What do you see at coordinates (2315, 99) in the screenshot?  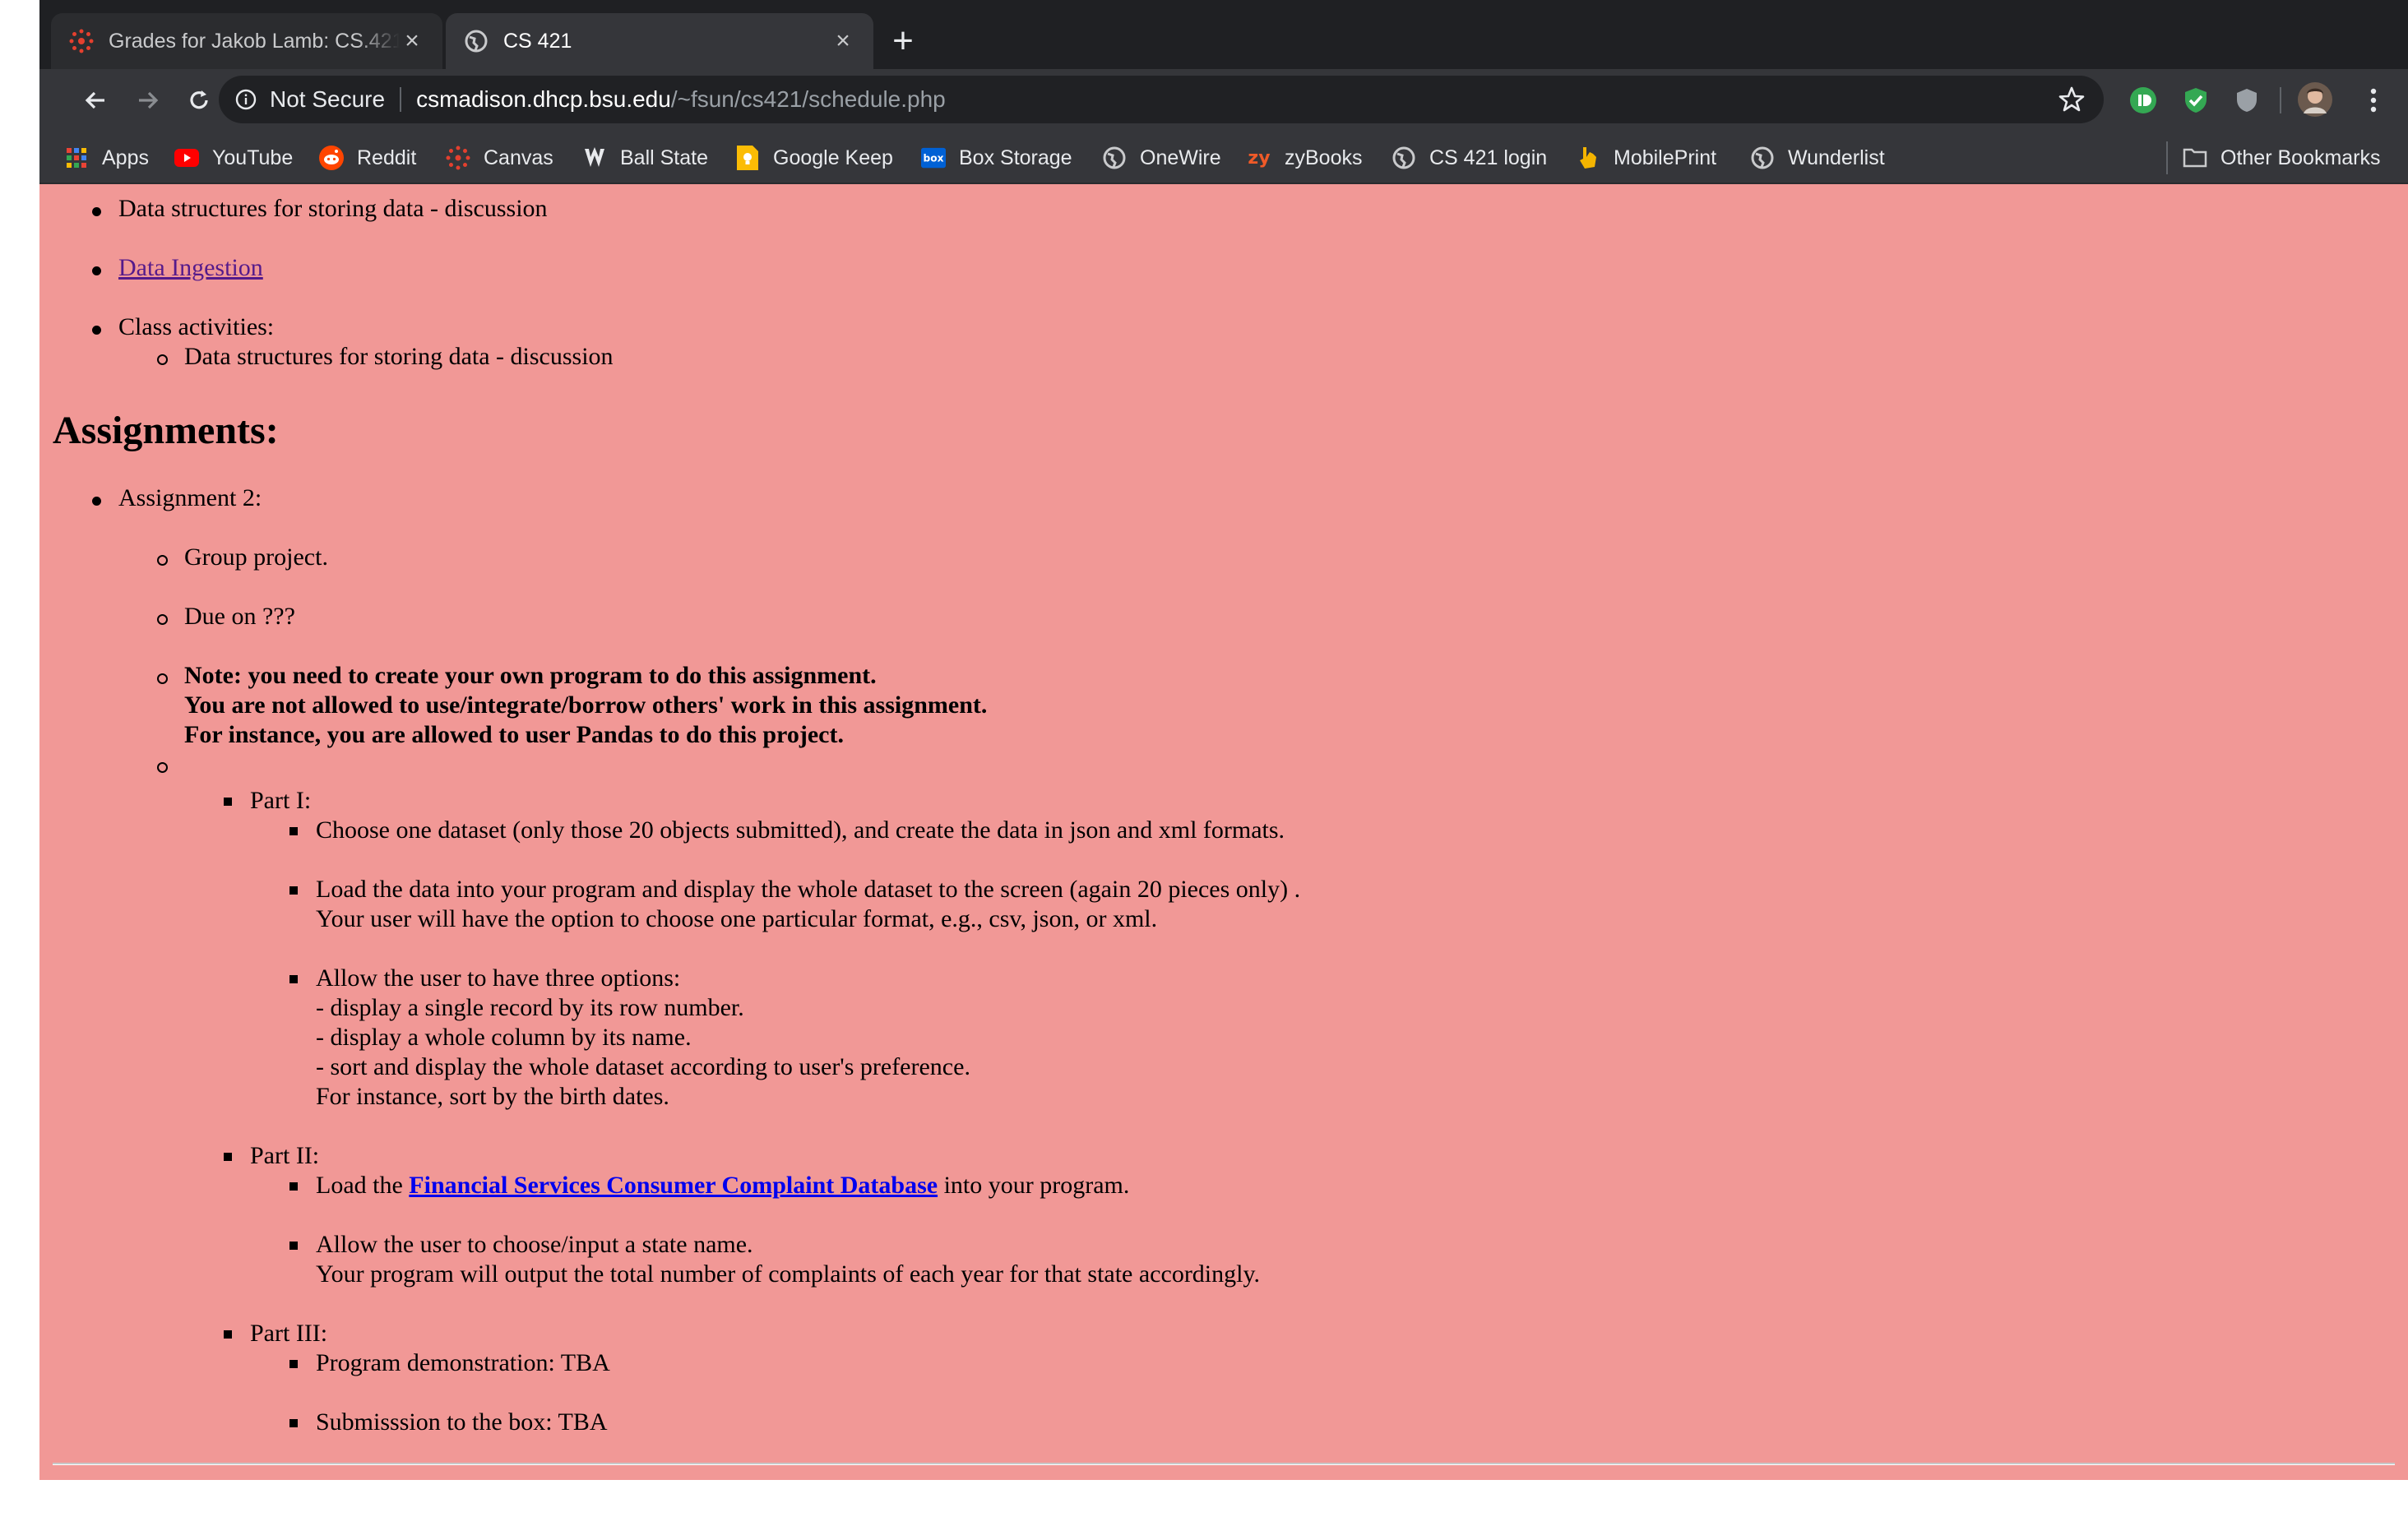 I see `avatar` at bounding box center [2315, 99].